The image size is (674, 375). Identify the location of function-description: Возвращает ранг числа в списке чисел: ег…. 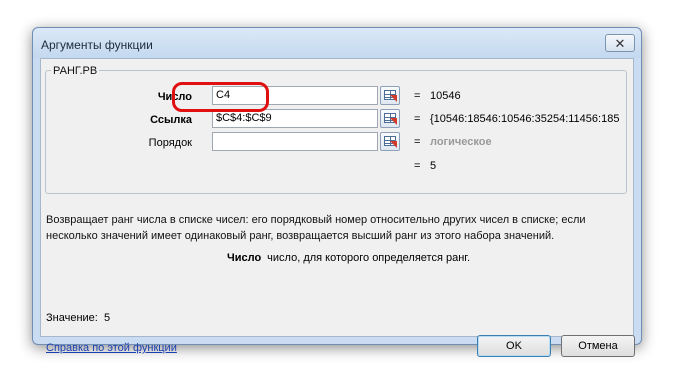
(316, 228).